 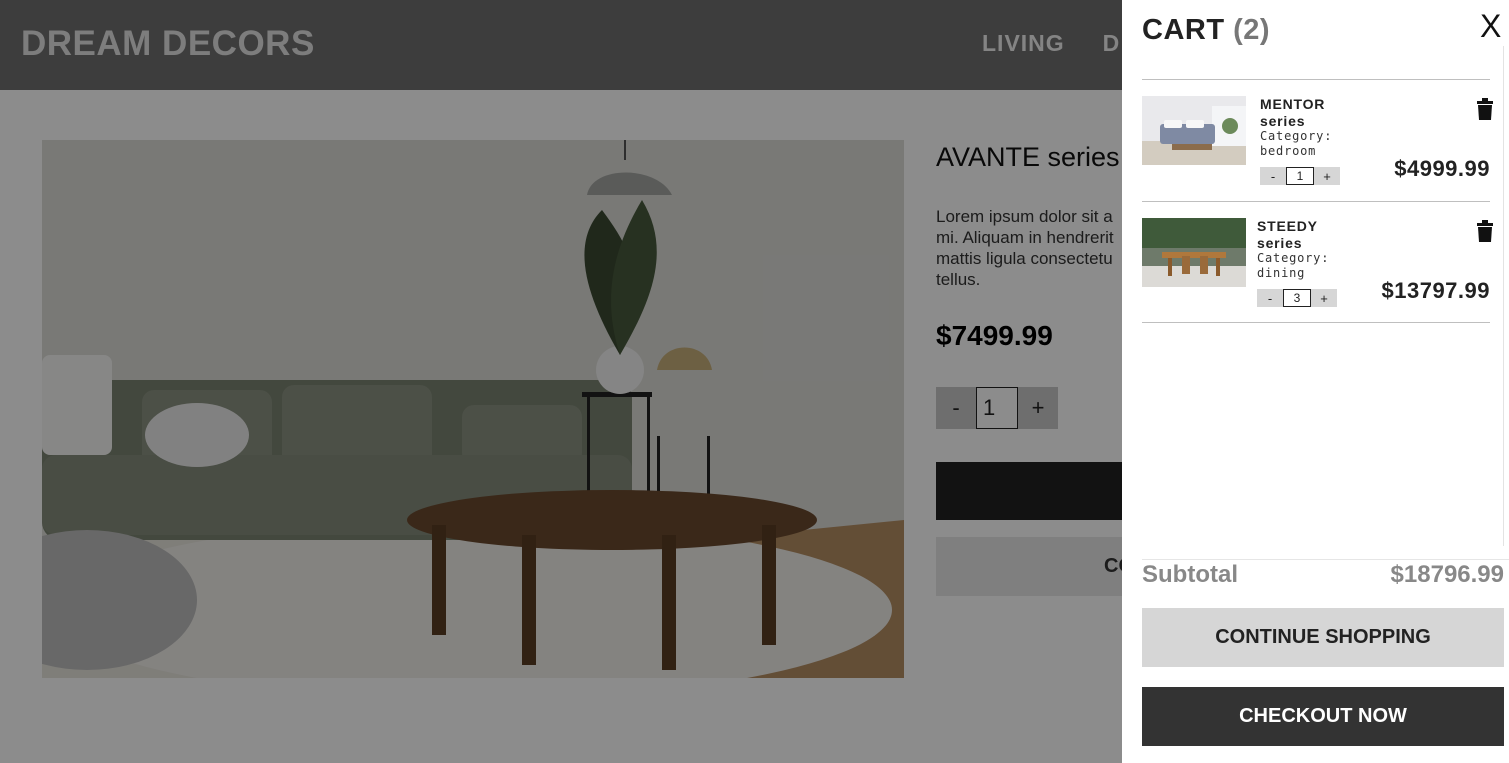 I want to click on cart-item-category-value: dining, so click(x=1281, y=273).